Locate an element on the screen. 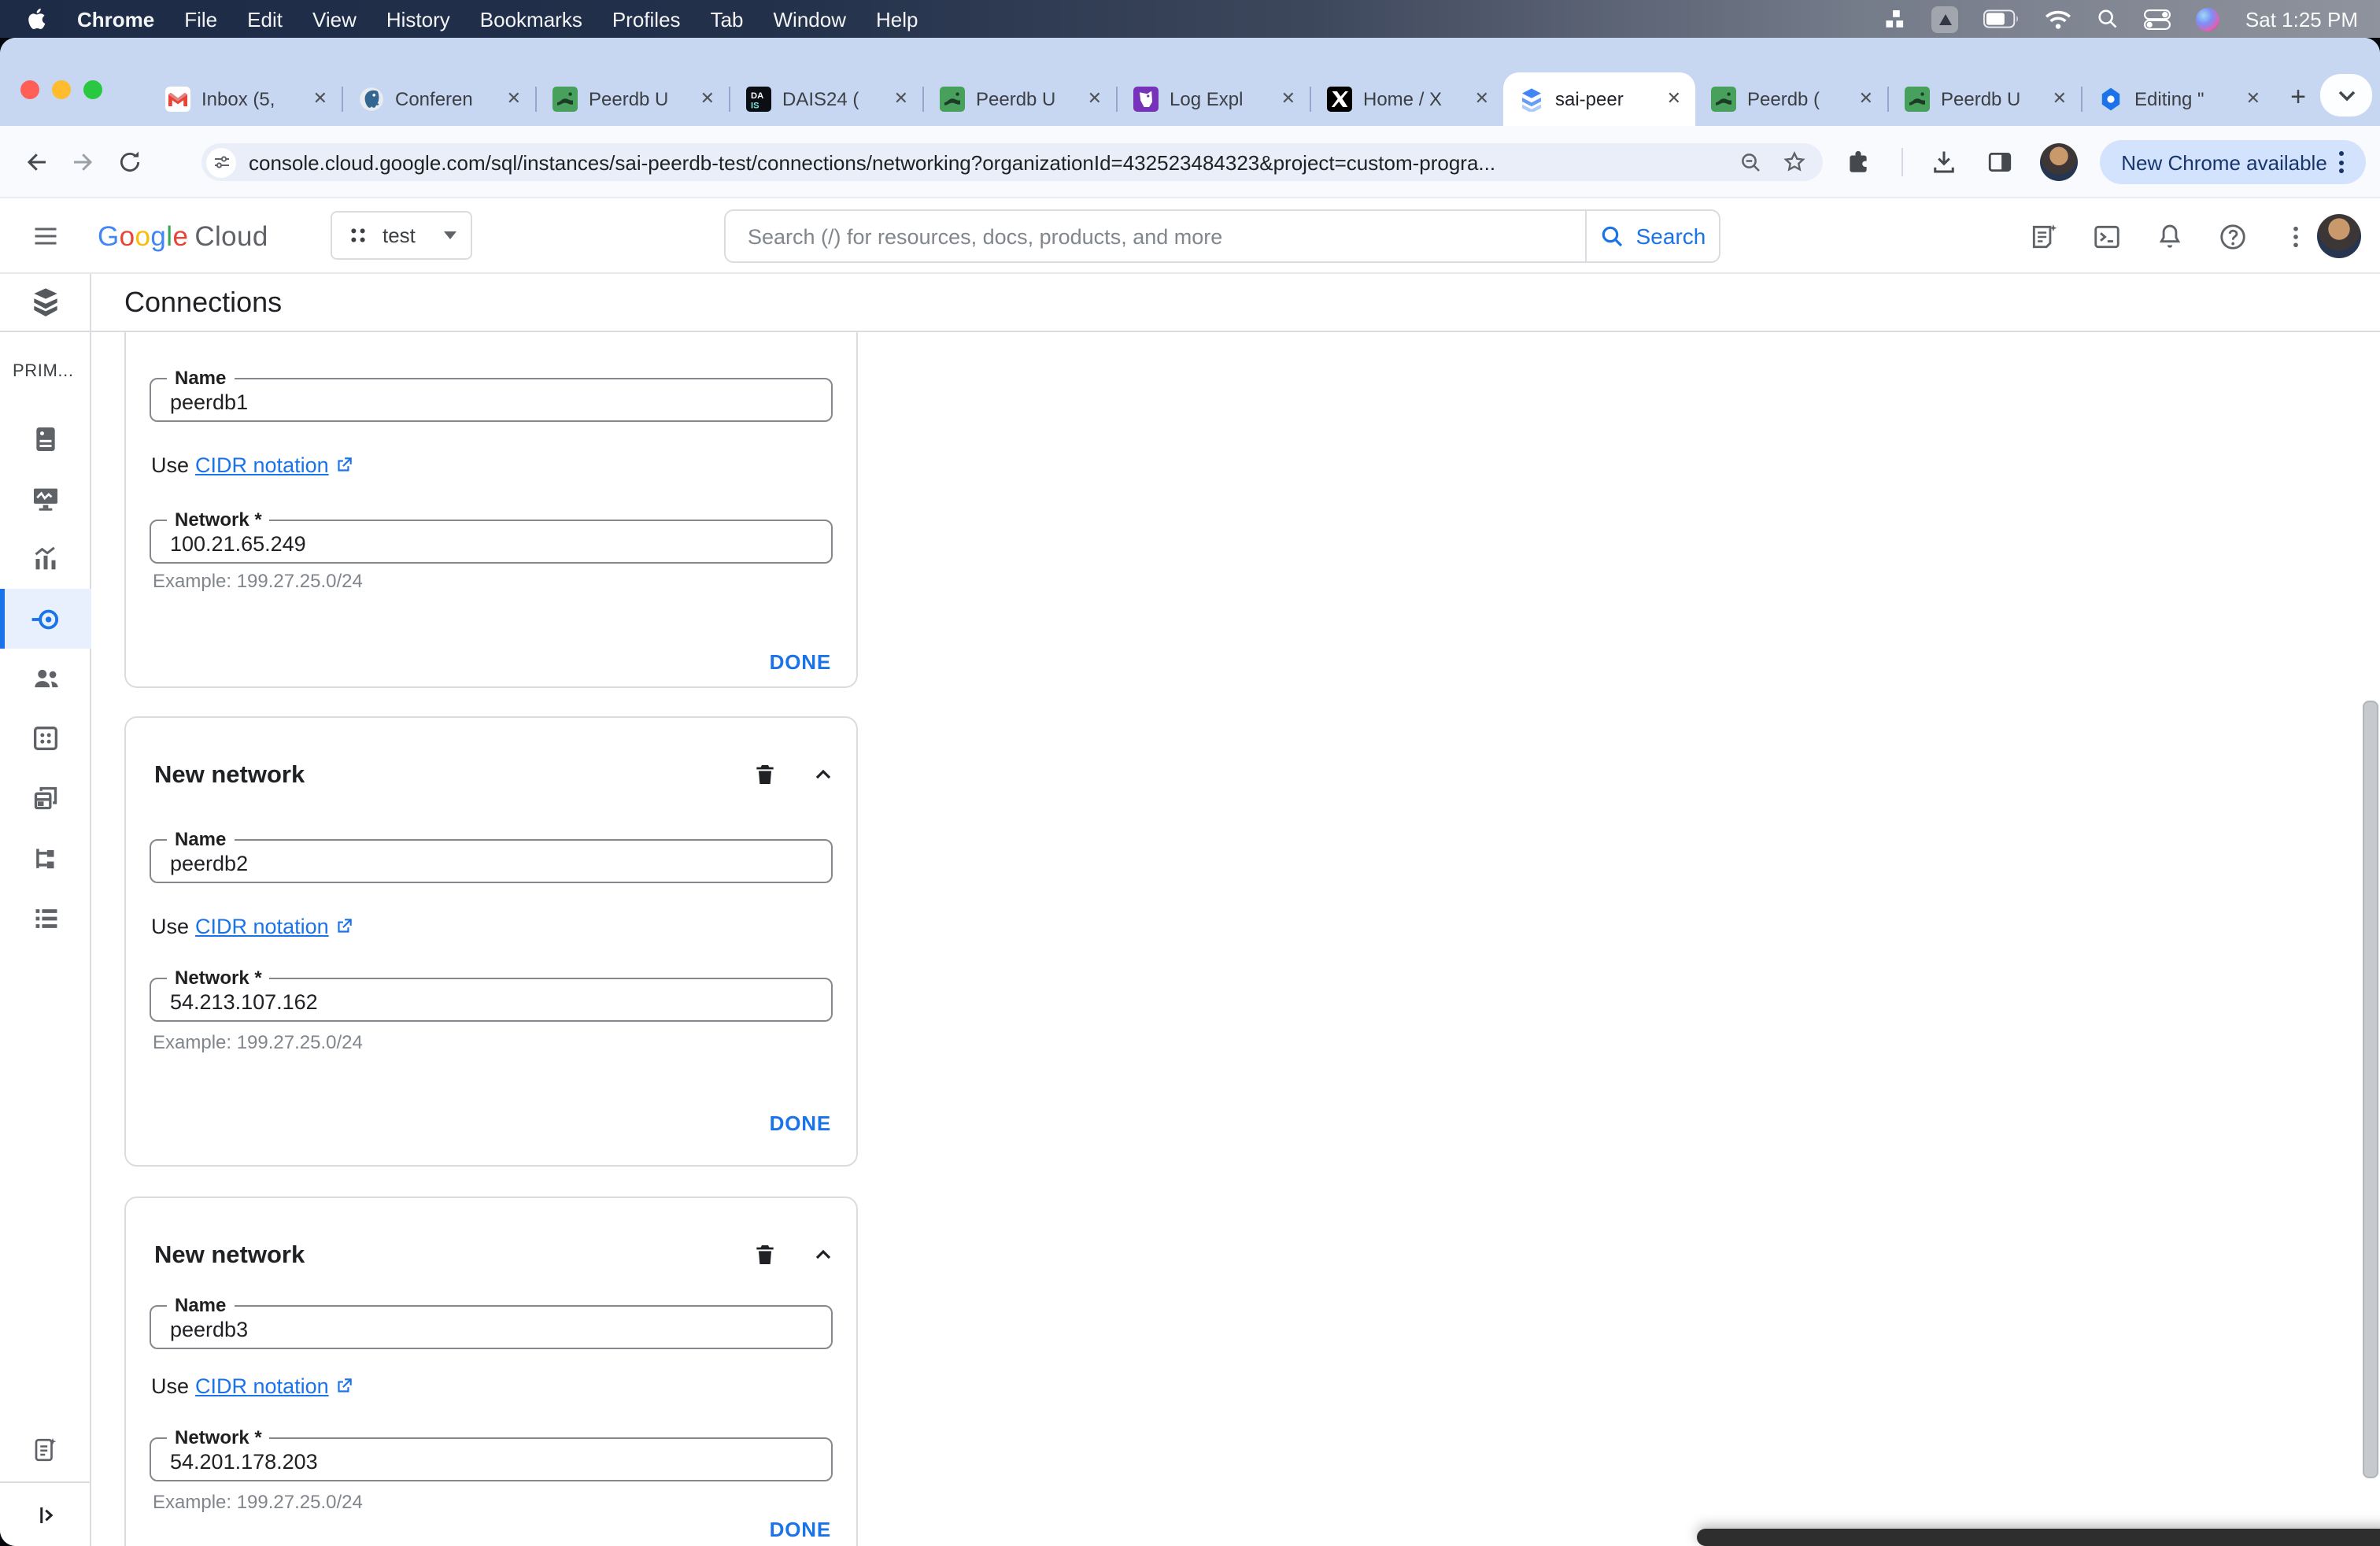  site-settings-button is located at coordinates (221, 162).